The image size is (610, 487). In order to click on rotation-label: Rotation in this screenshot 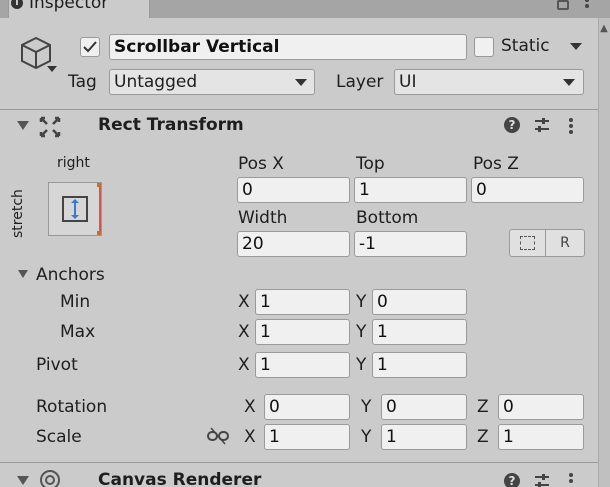, I will do `click(72, 407)`.